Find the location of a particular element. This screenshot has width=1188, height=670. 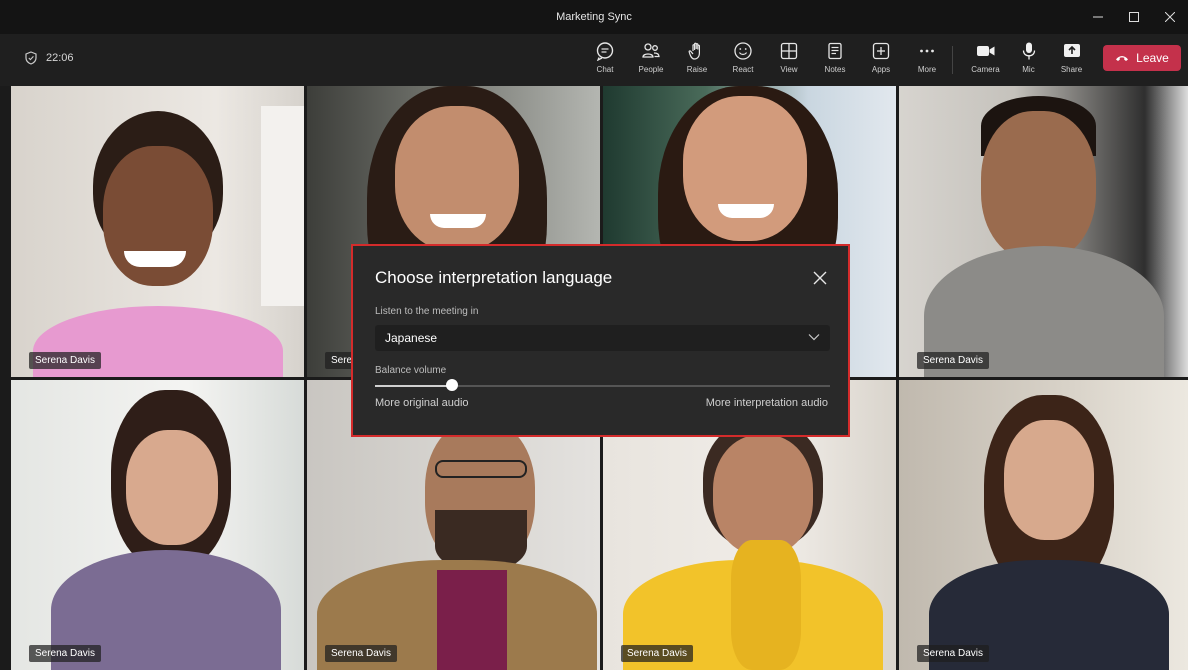

listen-label: Listen to the meeting in is located at coordinates (427, 311).